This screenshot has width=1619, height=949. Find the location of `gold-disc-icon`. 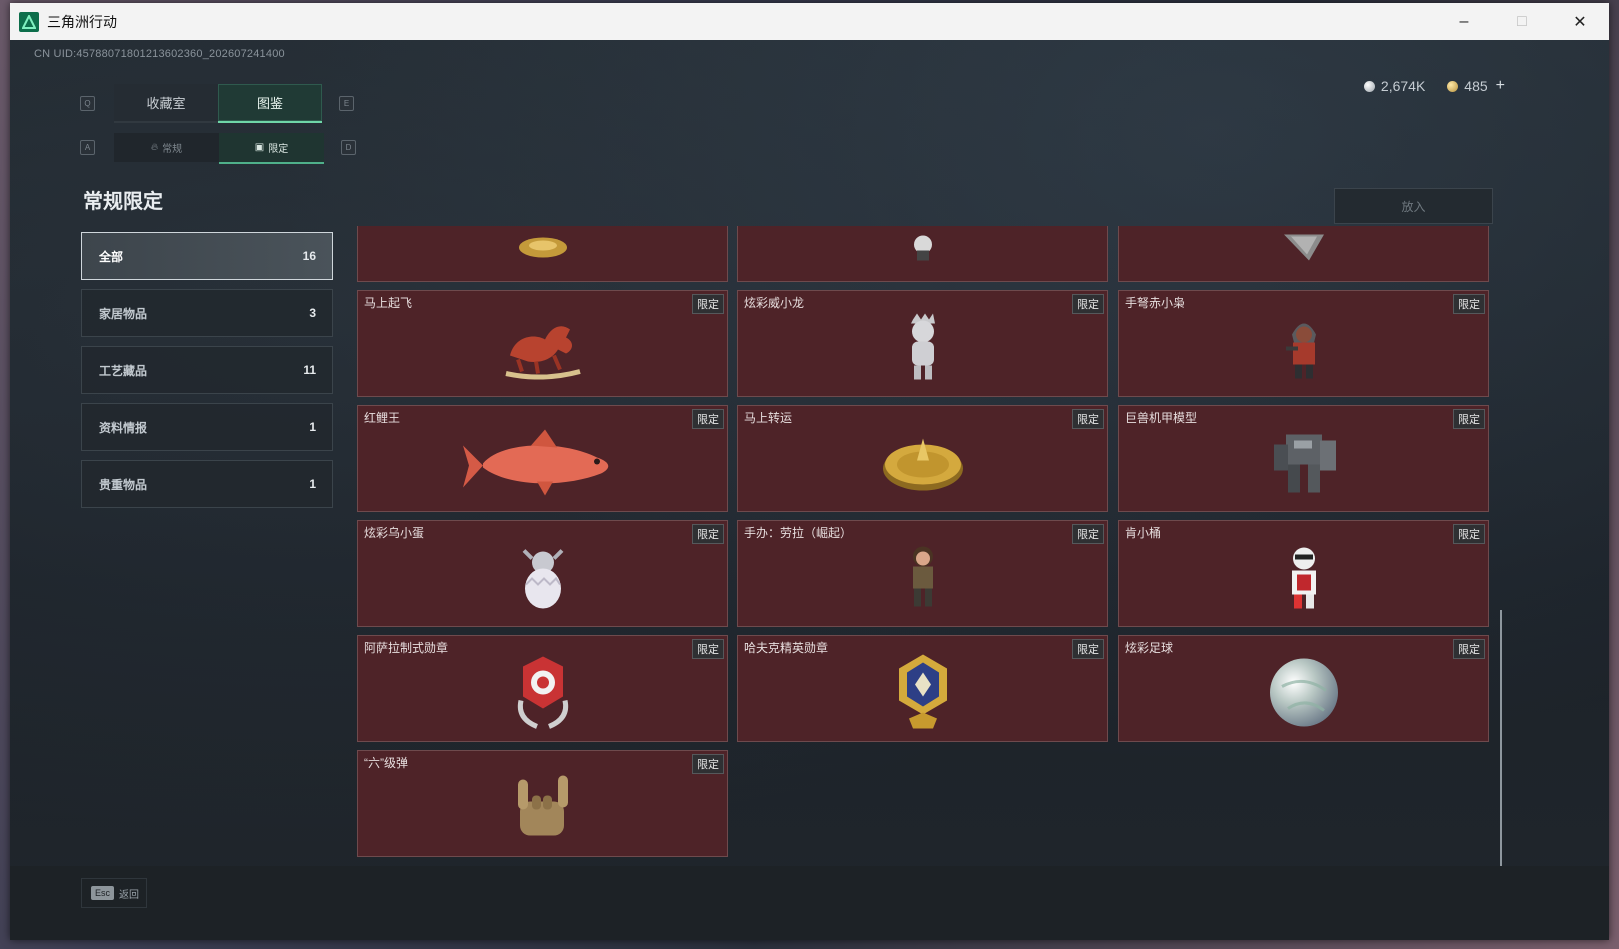

gold-disc-icon is located at coordinates (923, 464).